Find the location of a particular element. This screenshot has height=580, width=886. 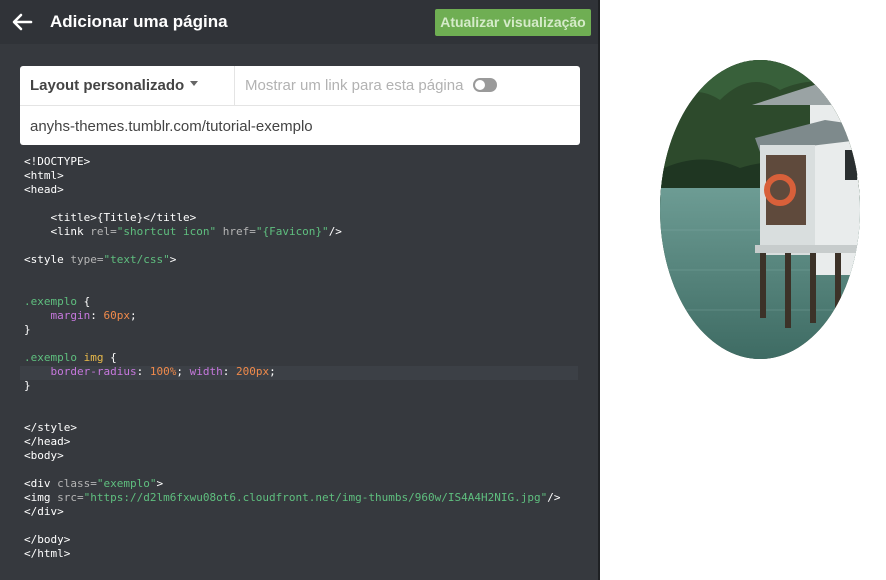

stilt-house-photo is located at coordinates (760, 209).